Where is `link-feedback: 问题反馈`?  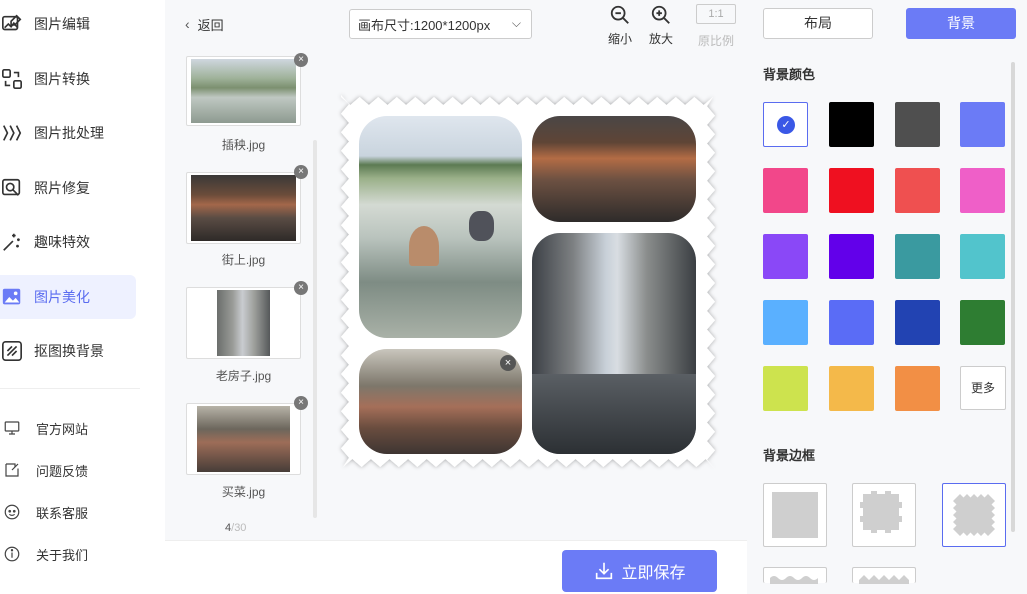
link-feedback: 问题反馈 is located at coordinates (44, 470).